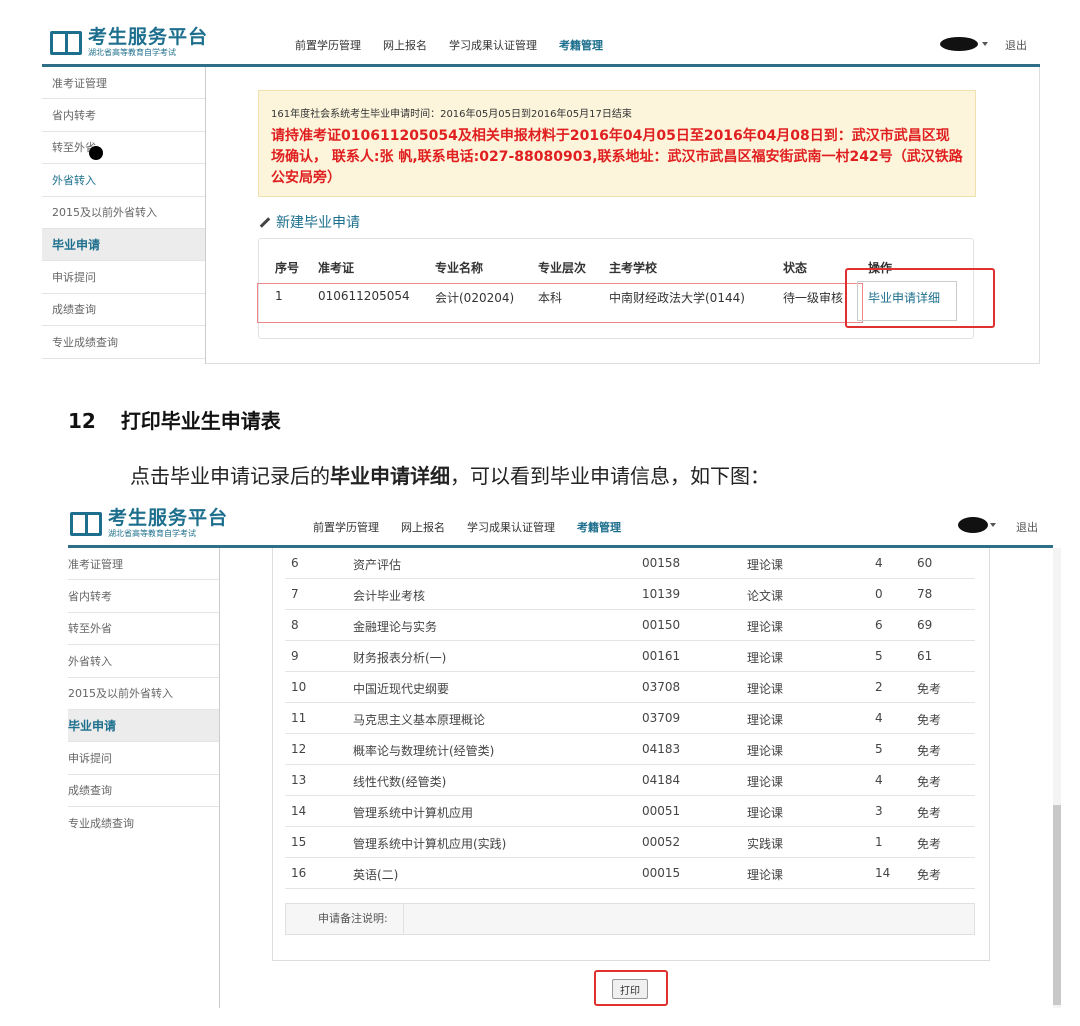  I want to click on col-status: 状态, so click(795, 268).